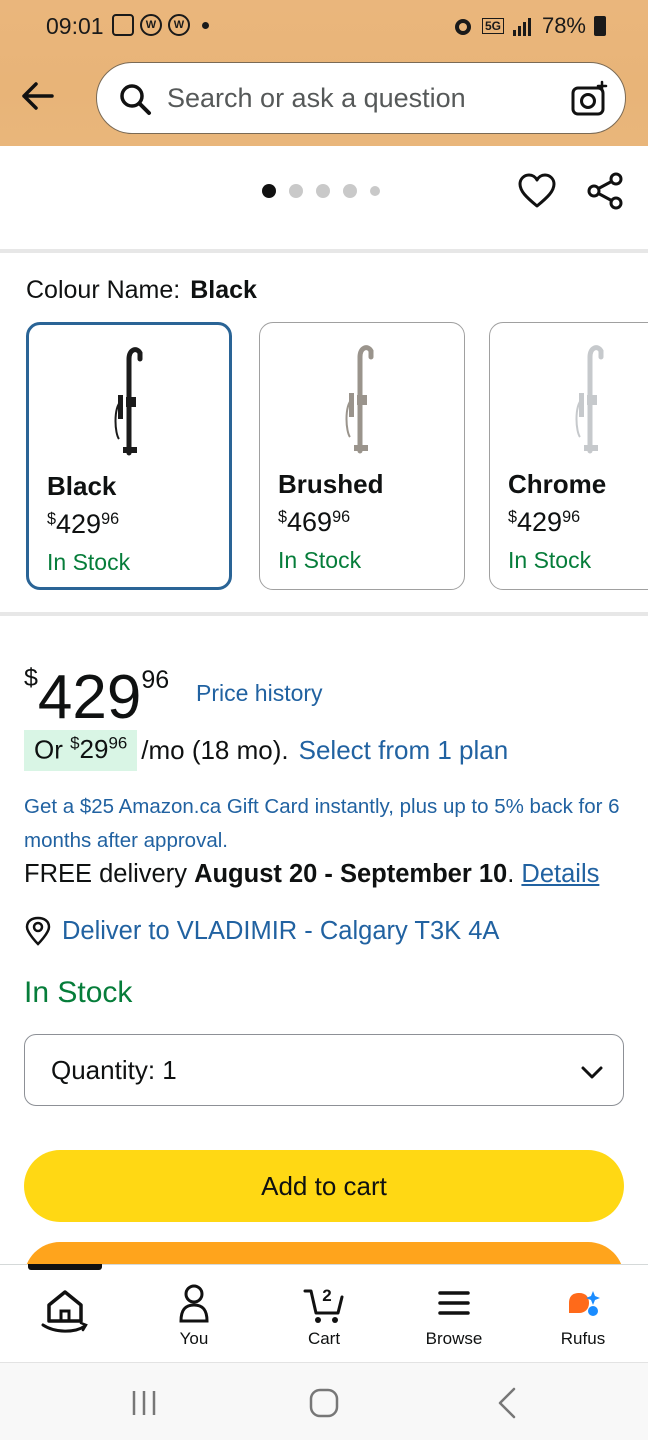  Describe the element at coordinates (324, 1070) in the screenshot. I see `quantity-select: Quantity: 1` at that location.